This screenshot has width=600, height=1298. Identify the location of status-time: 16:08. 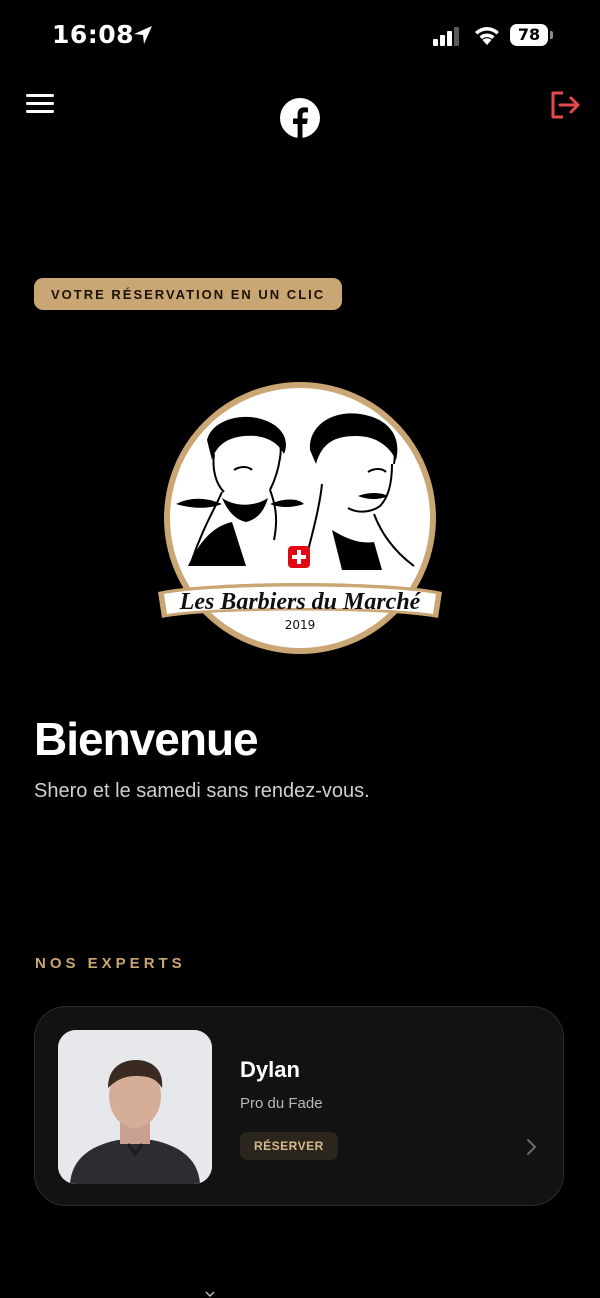
(93, 34).